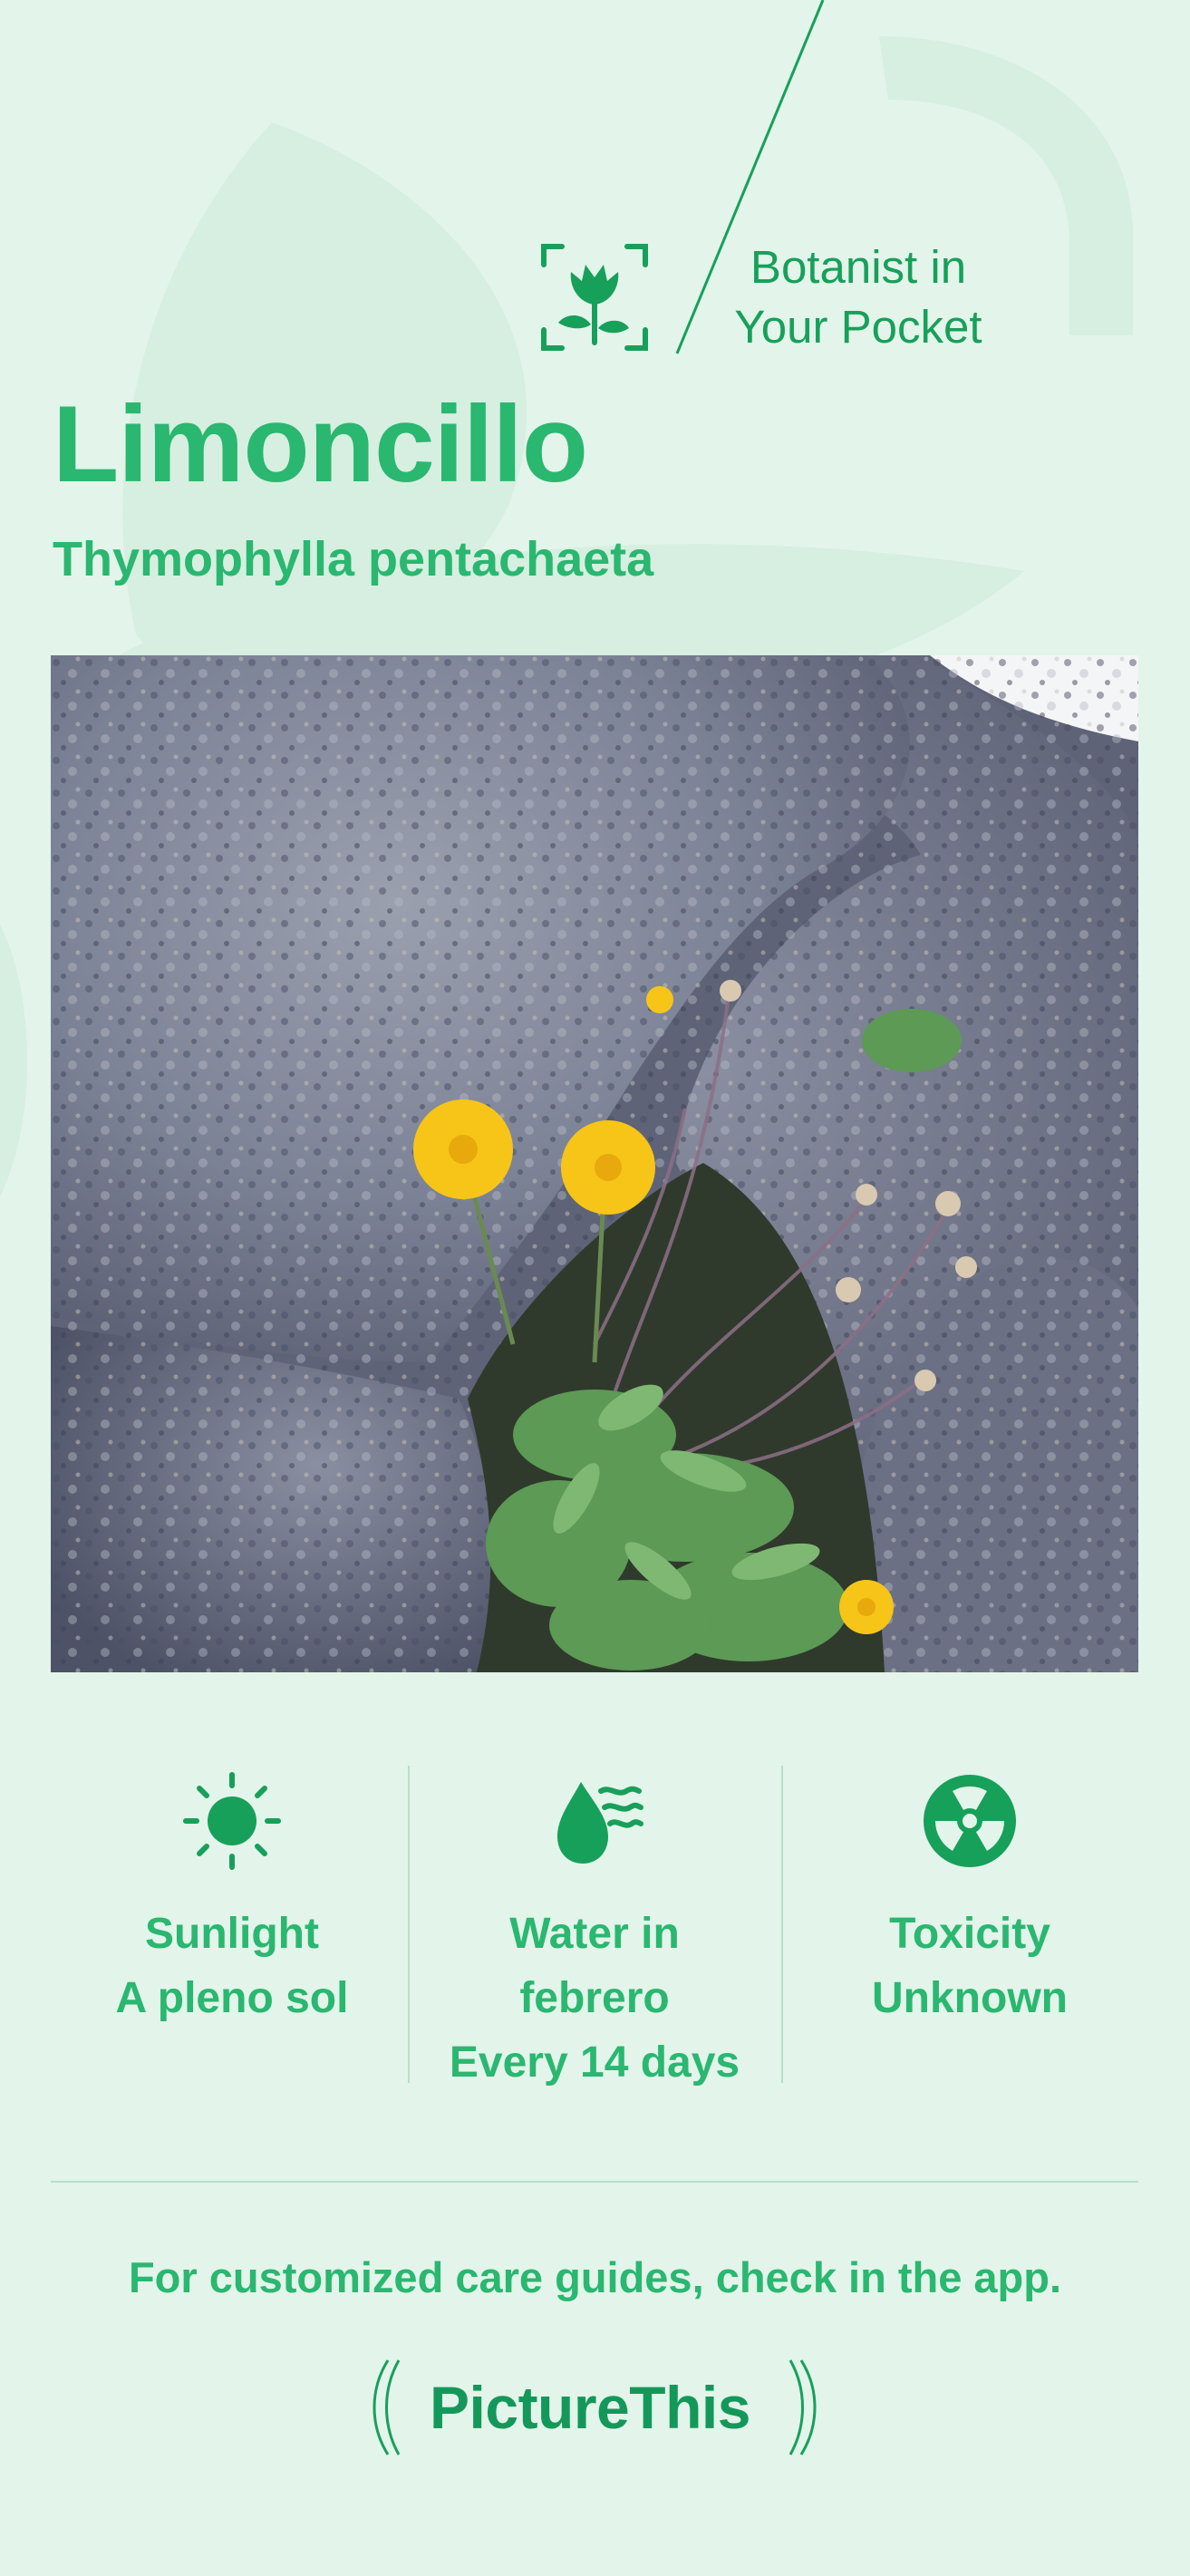 Image resolution: width=1190 pixels, height=2576 pixels. Describe the element at coordinates (969, 1934) in the screenshot. I see `care-label: Toxicity` at that location.